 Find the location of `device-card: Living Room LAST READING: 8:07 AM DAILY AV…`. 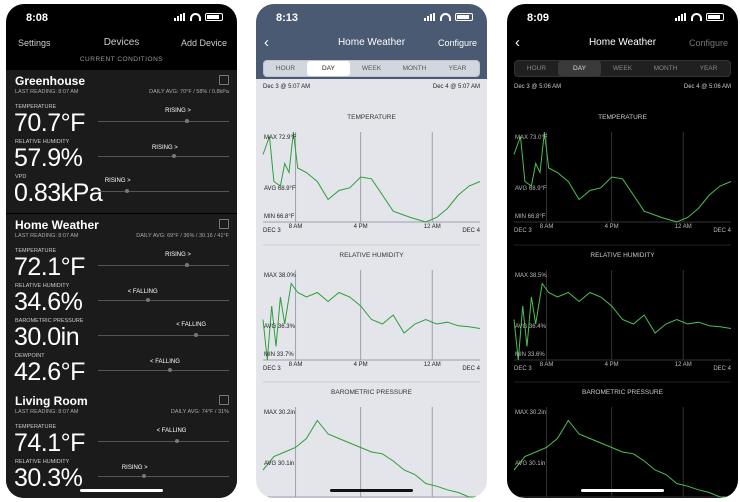

device-card: Living Room LAST READING: 8:07 AM DAILY AV… is located at coordinates (121, 444).